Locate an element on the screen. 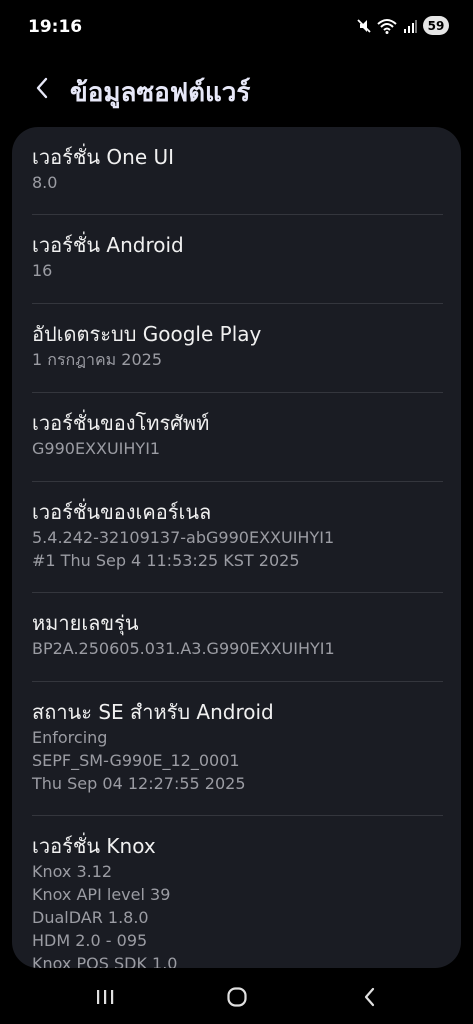 The image size is (473, 1024). item-value: 8.0 is located at coordinates (45, 182).